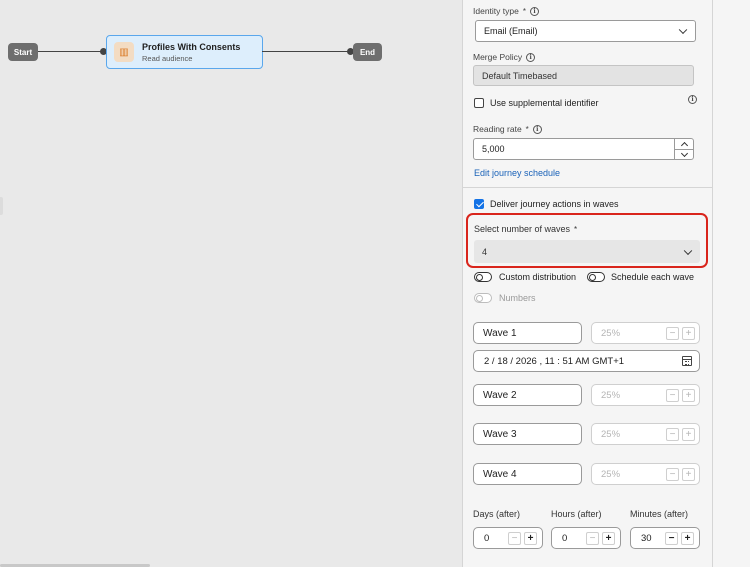 Image resolution: width=750 pixels, height=567 pixels. Describe the element at coordinates (645, 333) in the screenshot. I see `wave-1-percent-input: 25% − +` at that location.